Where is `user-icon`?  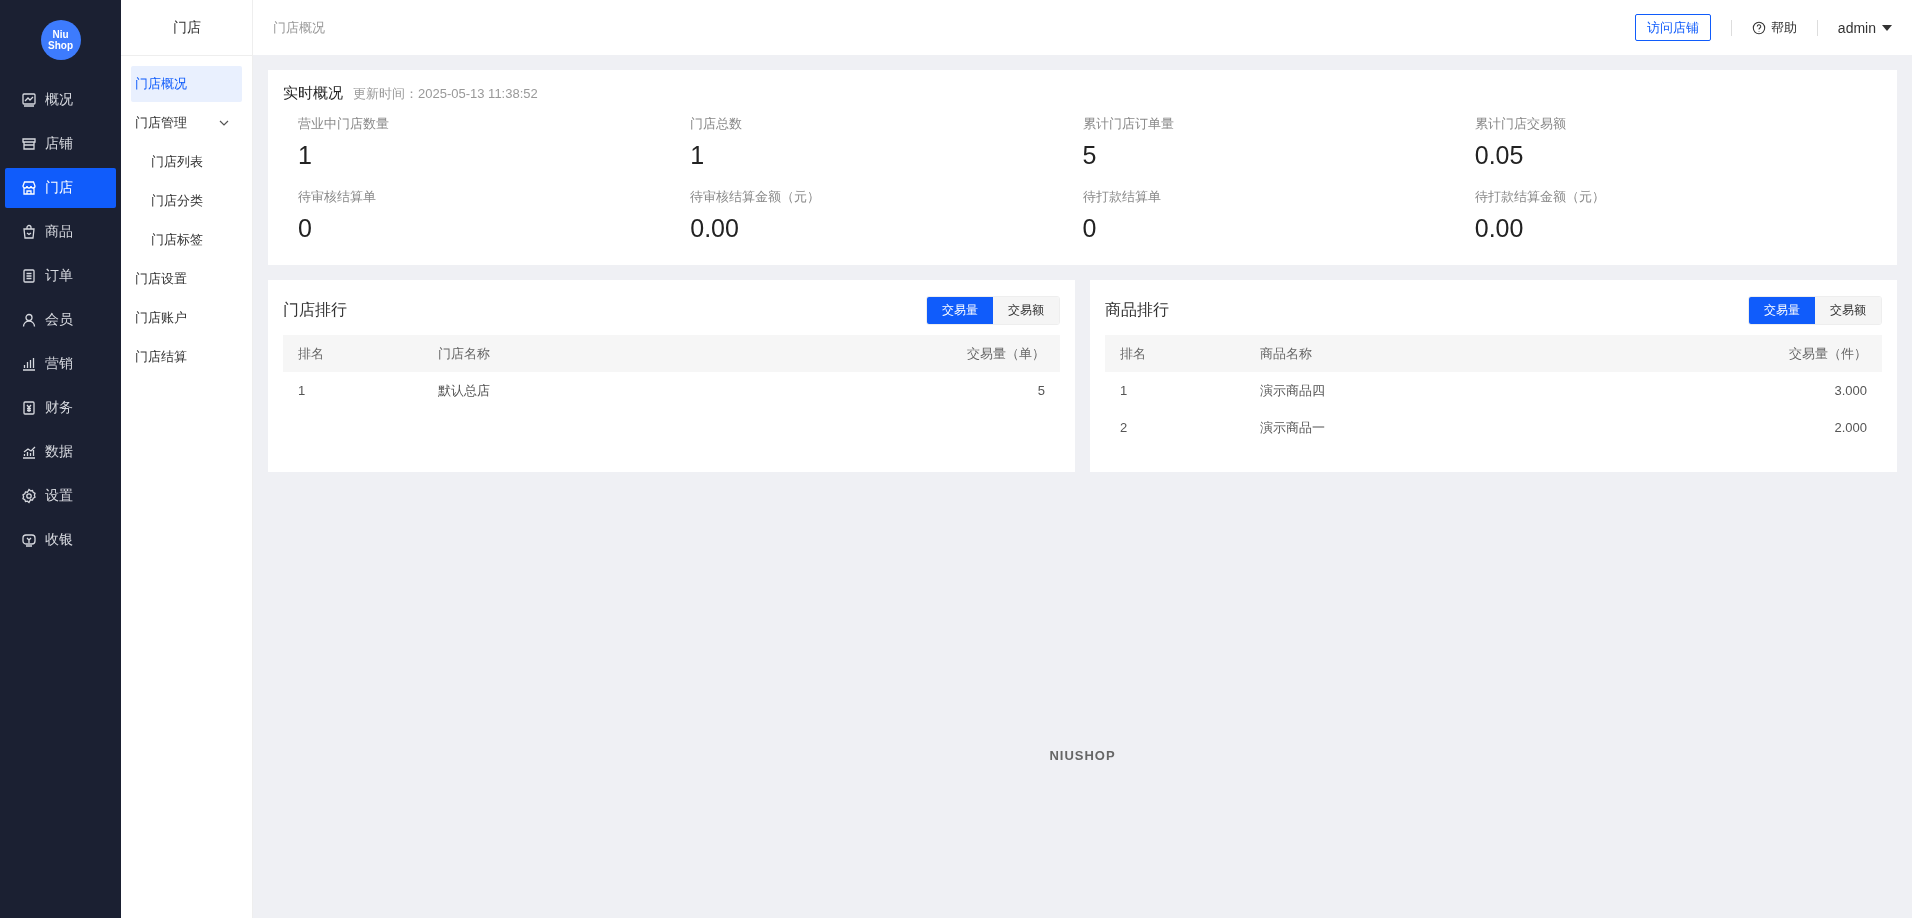
user-icon is located at coordinates (29, 320).